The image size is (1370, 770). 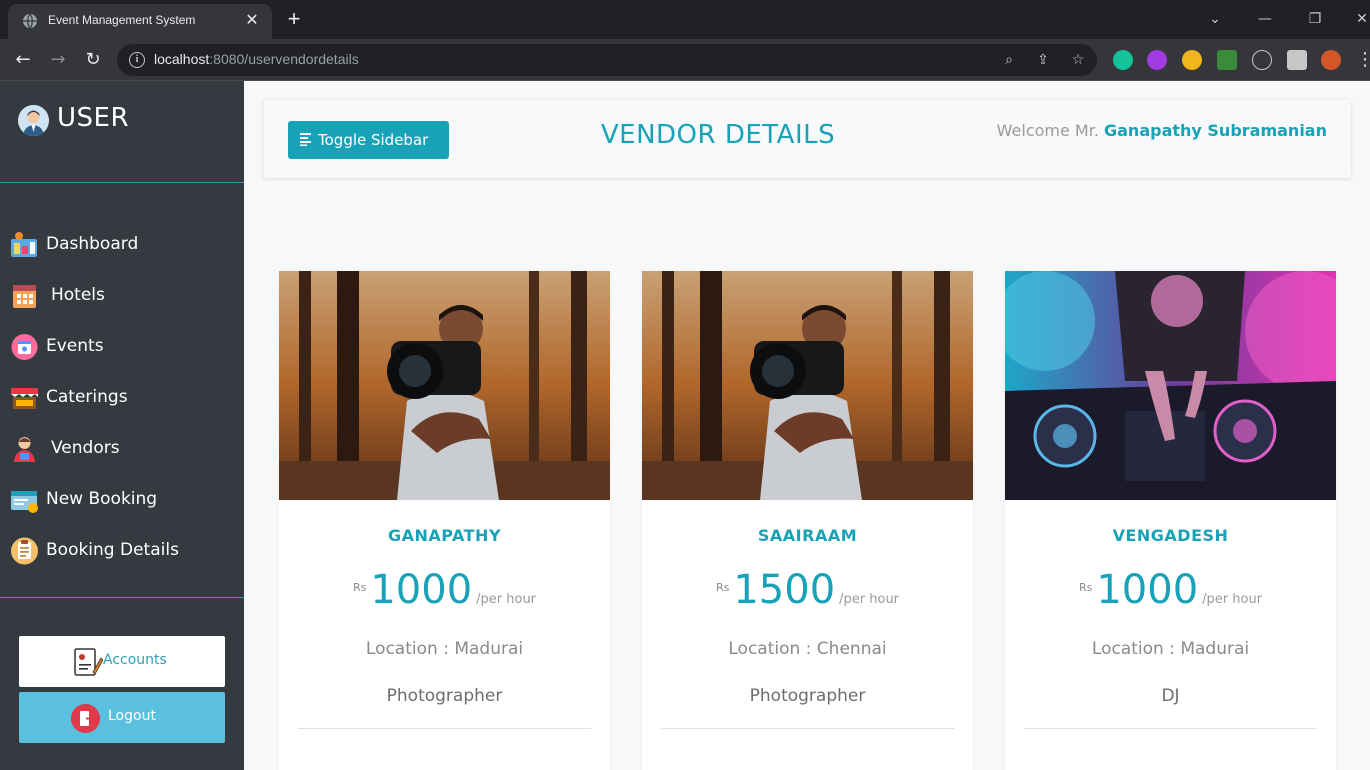 What do you see at coordinates (24, 449) in the screenshot?
I see `vendor-icon` at bounding box center [24, 449].